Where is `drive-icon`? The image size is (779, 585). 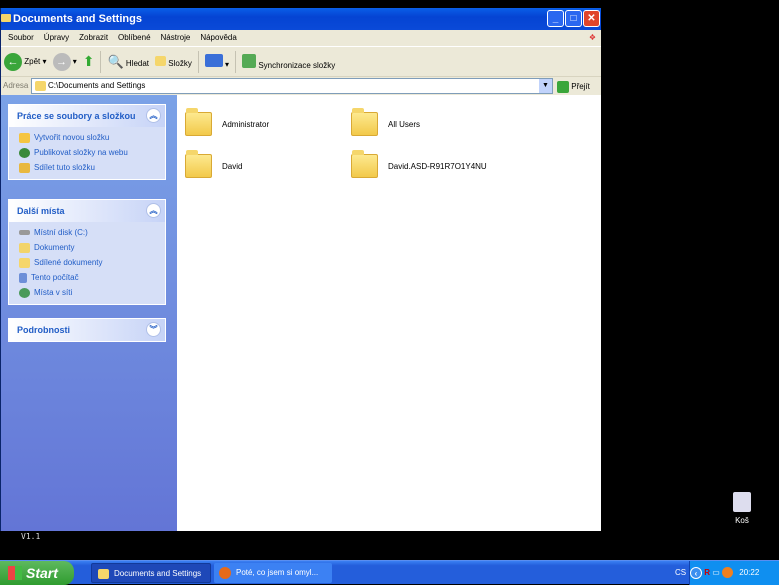
drive-icon is located at coordinates (24, 232).